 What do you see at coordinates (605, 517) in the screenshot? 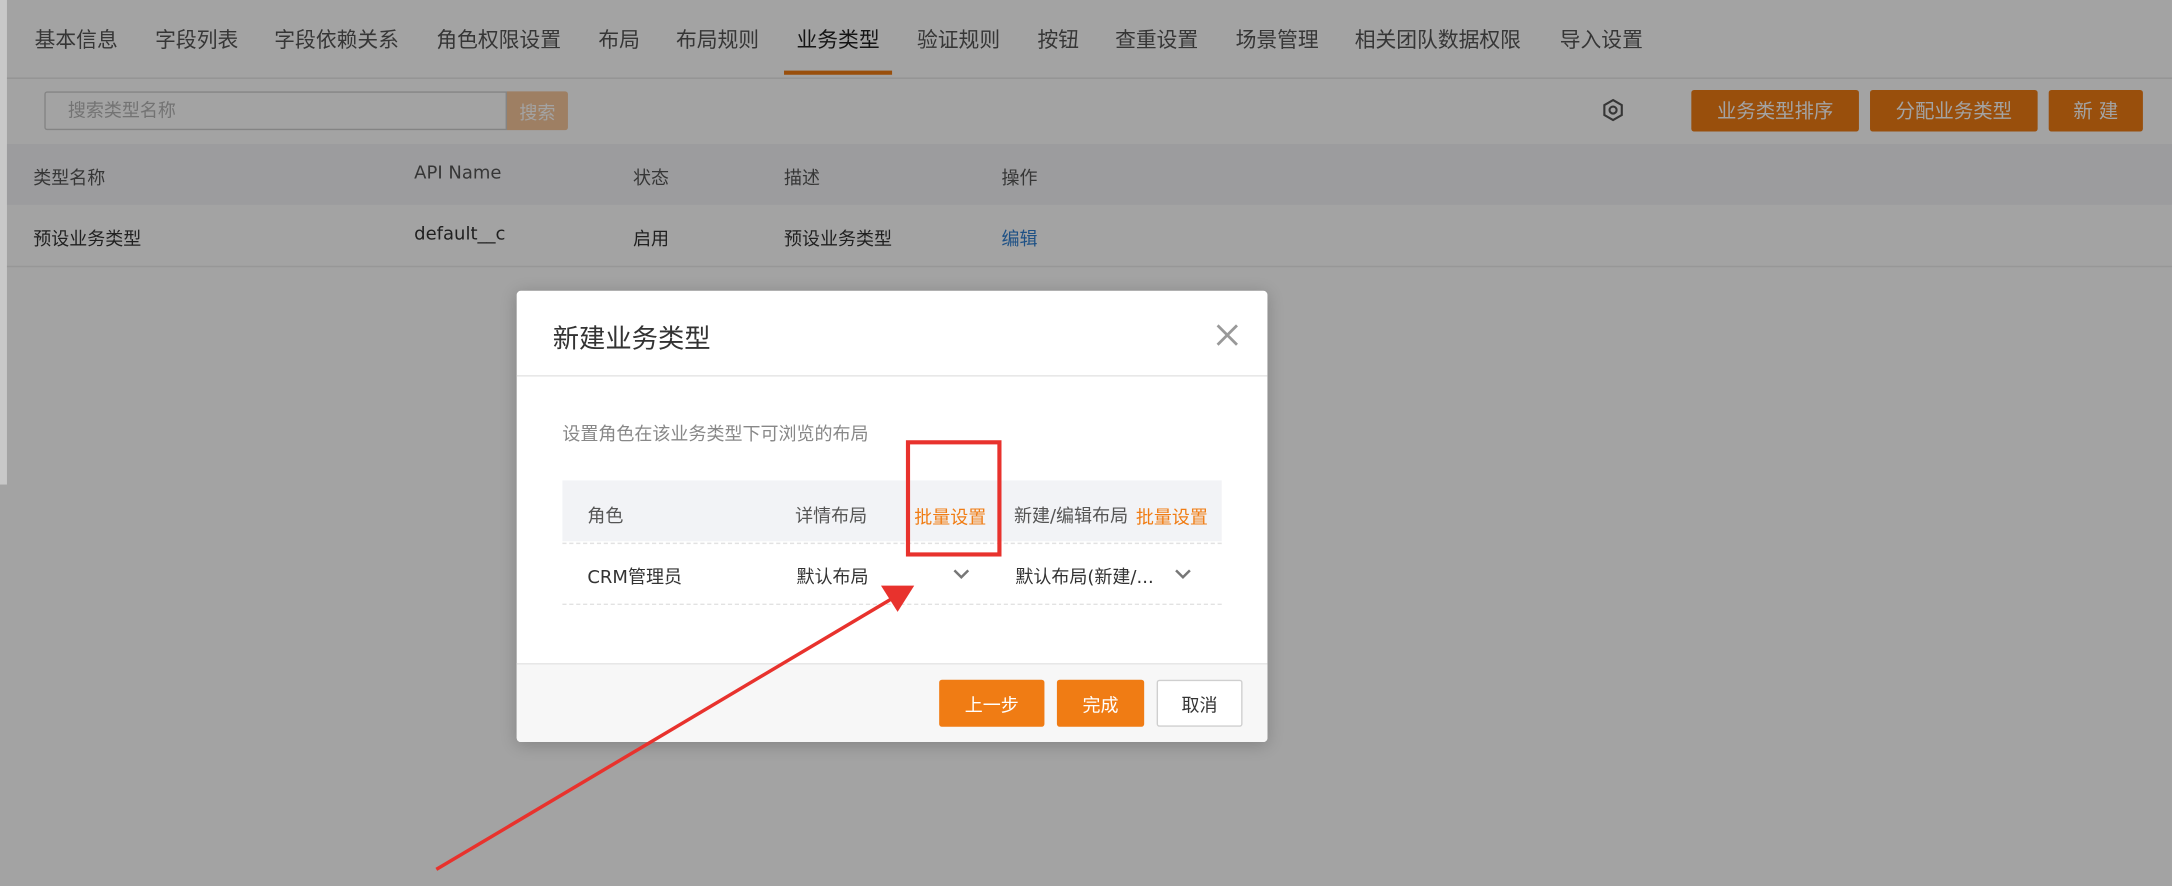
I see `column-header-role: 角色` at bounding box center [605, 517].